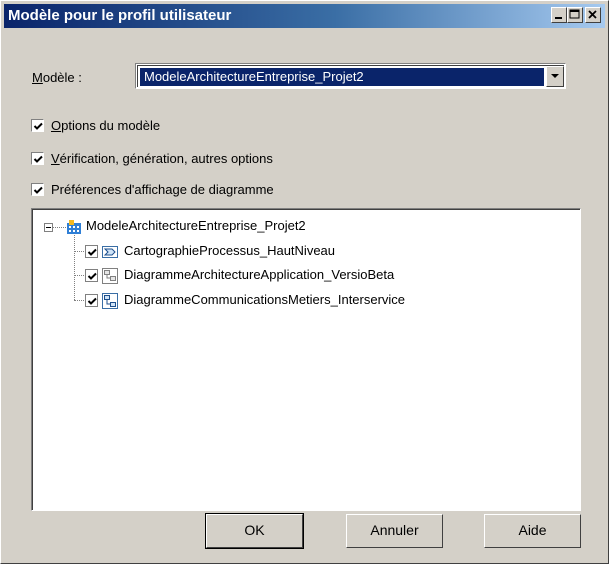  Describe the element at coordinates (532, 531) in the screenshot. I see `help-button: Aide` at that location.